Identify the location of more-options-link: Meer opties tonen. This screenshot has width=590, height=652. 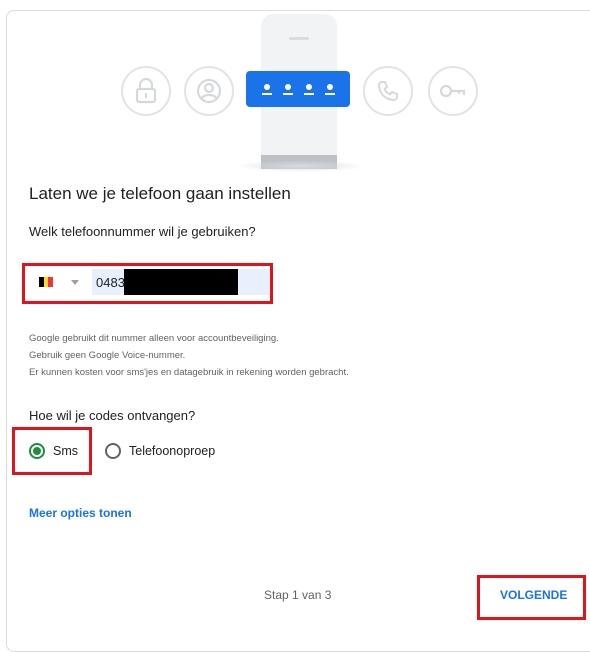
(80, 513).